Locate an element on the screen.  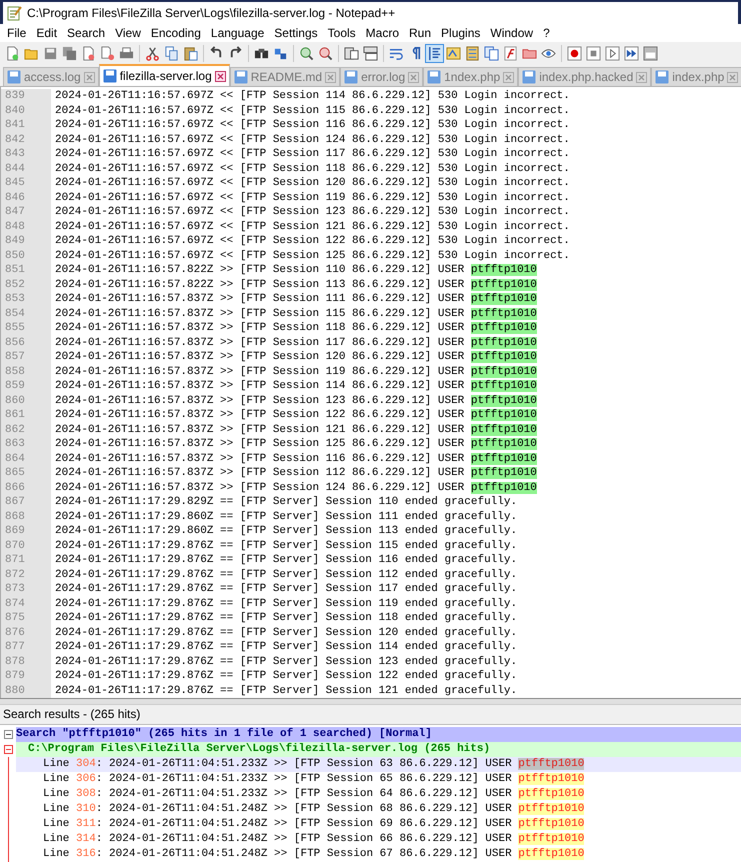
indent-icon is located at coordinates (434, 53).